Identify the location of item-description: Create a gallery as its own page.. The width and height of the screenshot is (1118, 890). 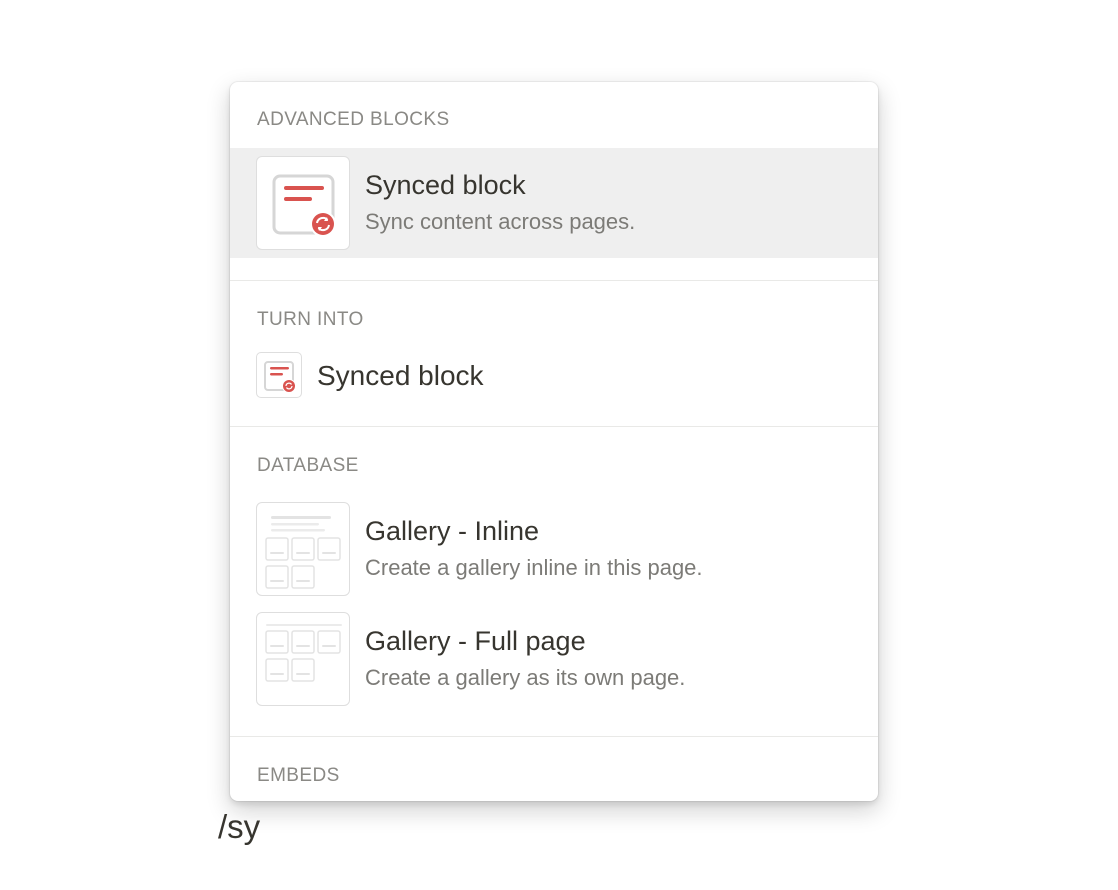
(525, 677).